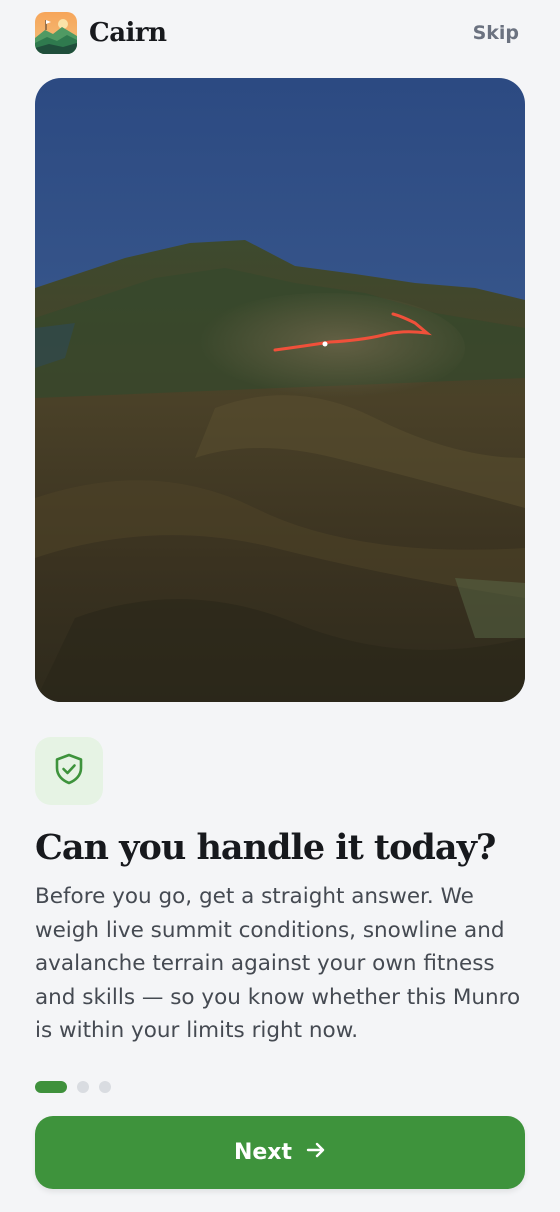 The width and height of the screenshot is (560, 1212). I want to click on header: Cairn Skip, so click(280, 33).